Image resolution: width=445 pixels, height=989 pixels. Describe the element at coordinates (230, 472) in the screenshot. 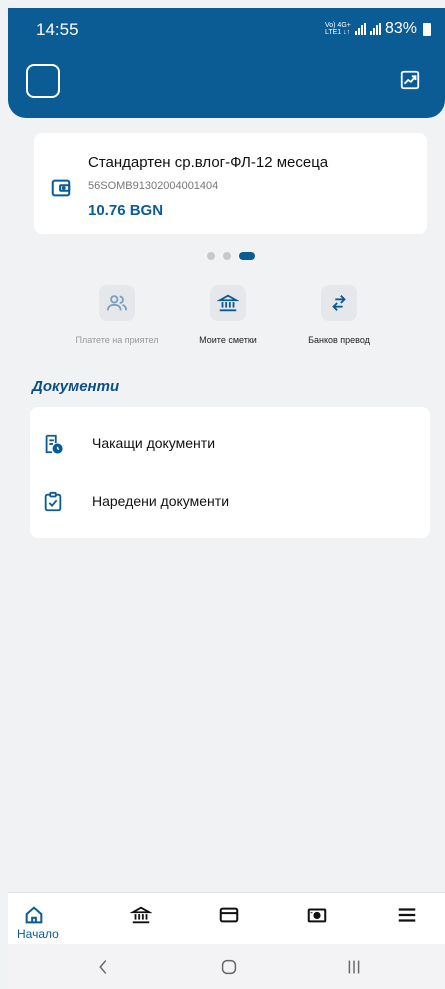

I see `documents-card: Чакащи документи Наредени документи` at that location.